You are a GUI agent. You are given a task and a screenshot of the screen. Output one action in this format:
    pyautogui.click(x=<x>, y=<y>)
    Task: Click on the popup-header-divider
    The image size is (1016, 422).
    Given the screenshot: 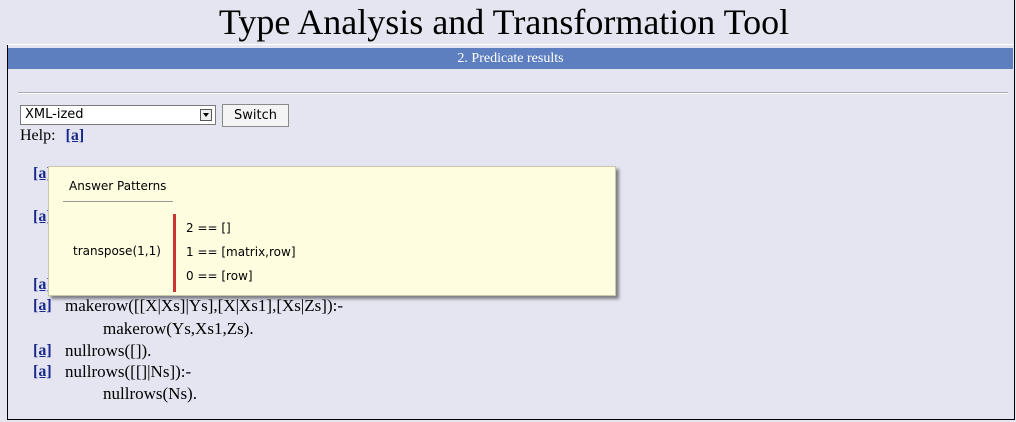 What is the action you would take?
    pyautogui.click(x=118, y=201)
    